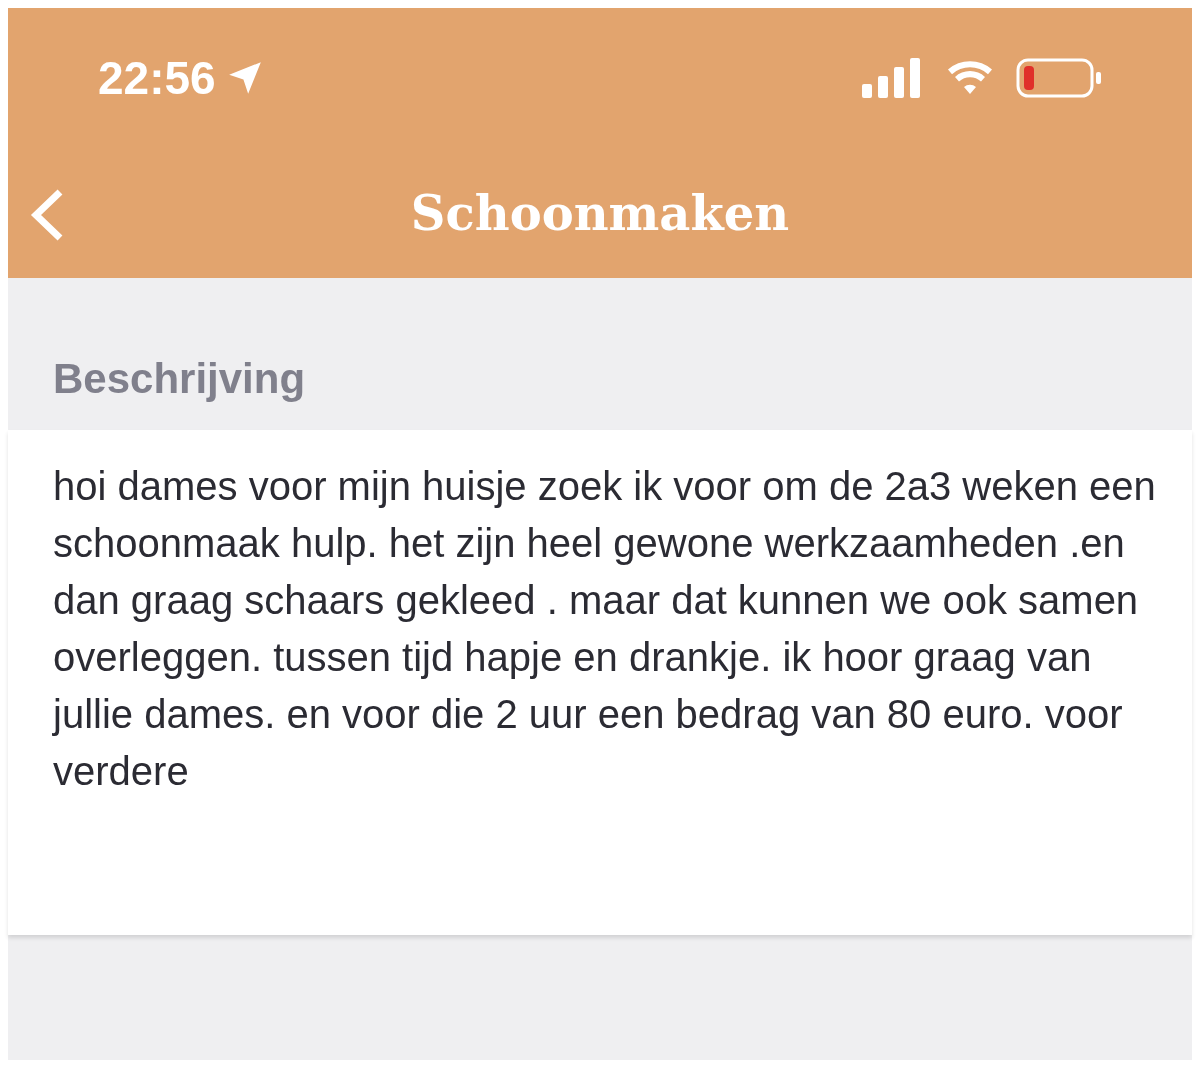 The height and width of the screenshot is (1068, 1200). What do you see at coordinates (157, 78) in the screenshot?
I see `status-time: 22:56` at bounding box center [157, 78].